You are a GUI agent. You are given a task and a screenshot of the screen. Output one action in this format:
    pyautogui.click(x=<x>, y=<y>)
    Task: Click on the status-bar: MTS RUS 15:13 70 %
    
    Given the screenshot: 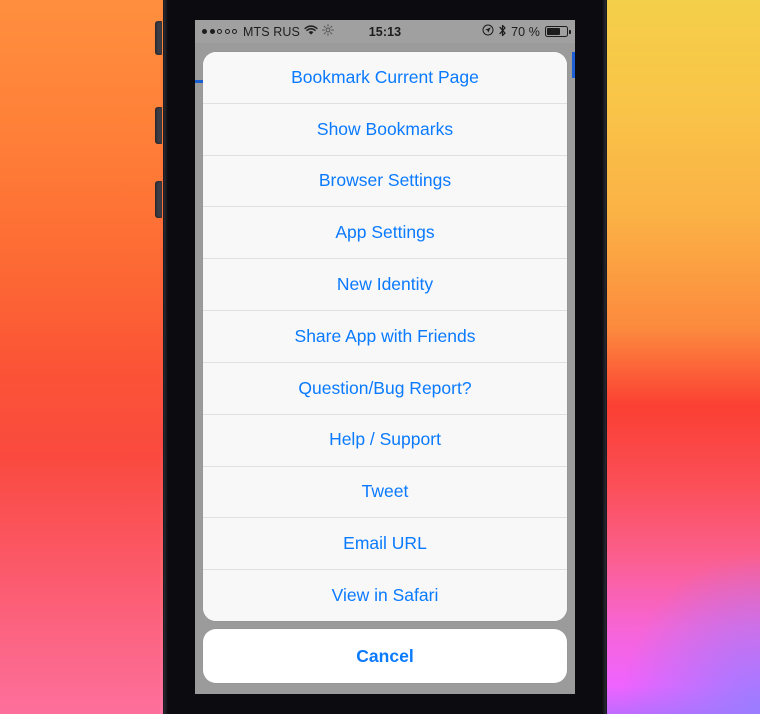 What is the action you would take?
    pyautogui.click(x=385, y=31)
    